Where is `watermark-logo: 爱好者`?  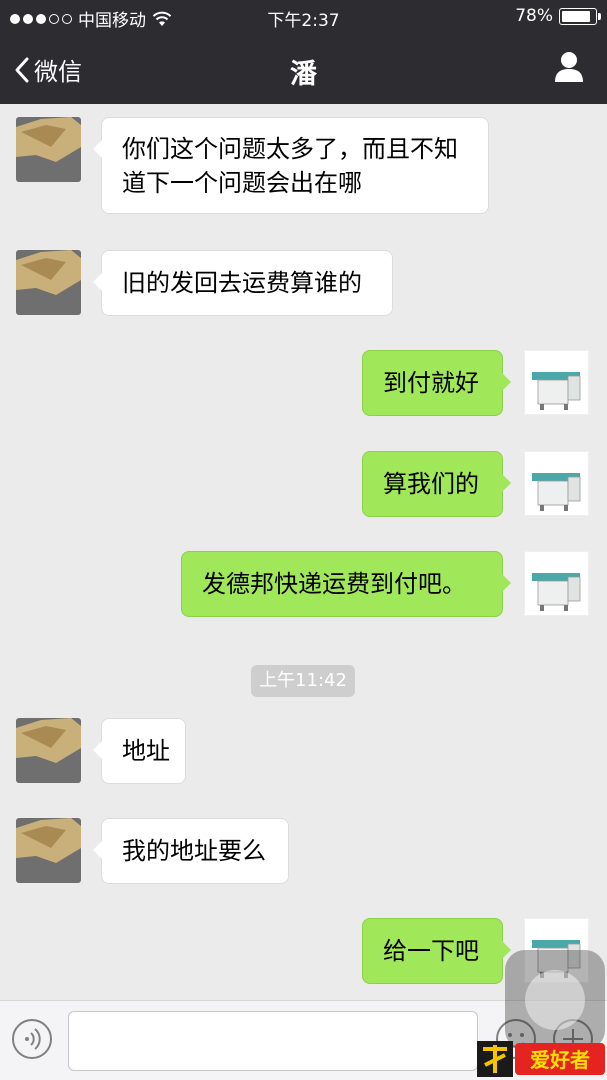
watermark-logo: 爱好者 is located at coordinates (541, 1057).